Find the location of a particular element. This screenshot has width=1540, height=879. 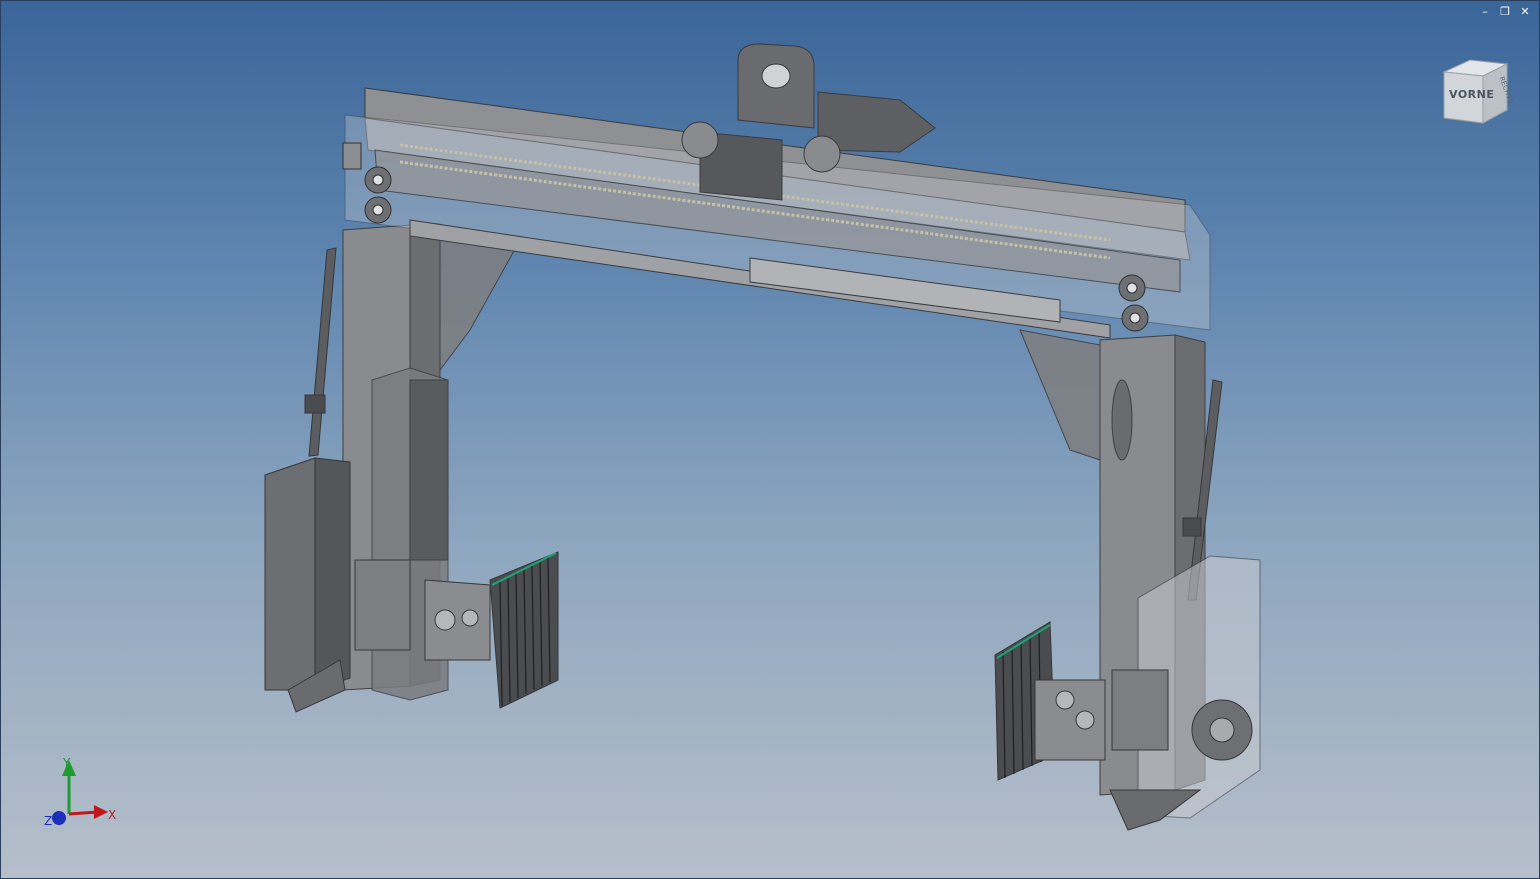

z-axis-label: Z is located at coordinates (48, 821).